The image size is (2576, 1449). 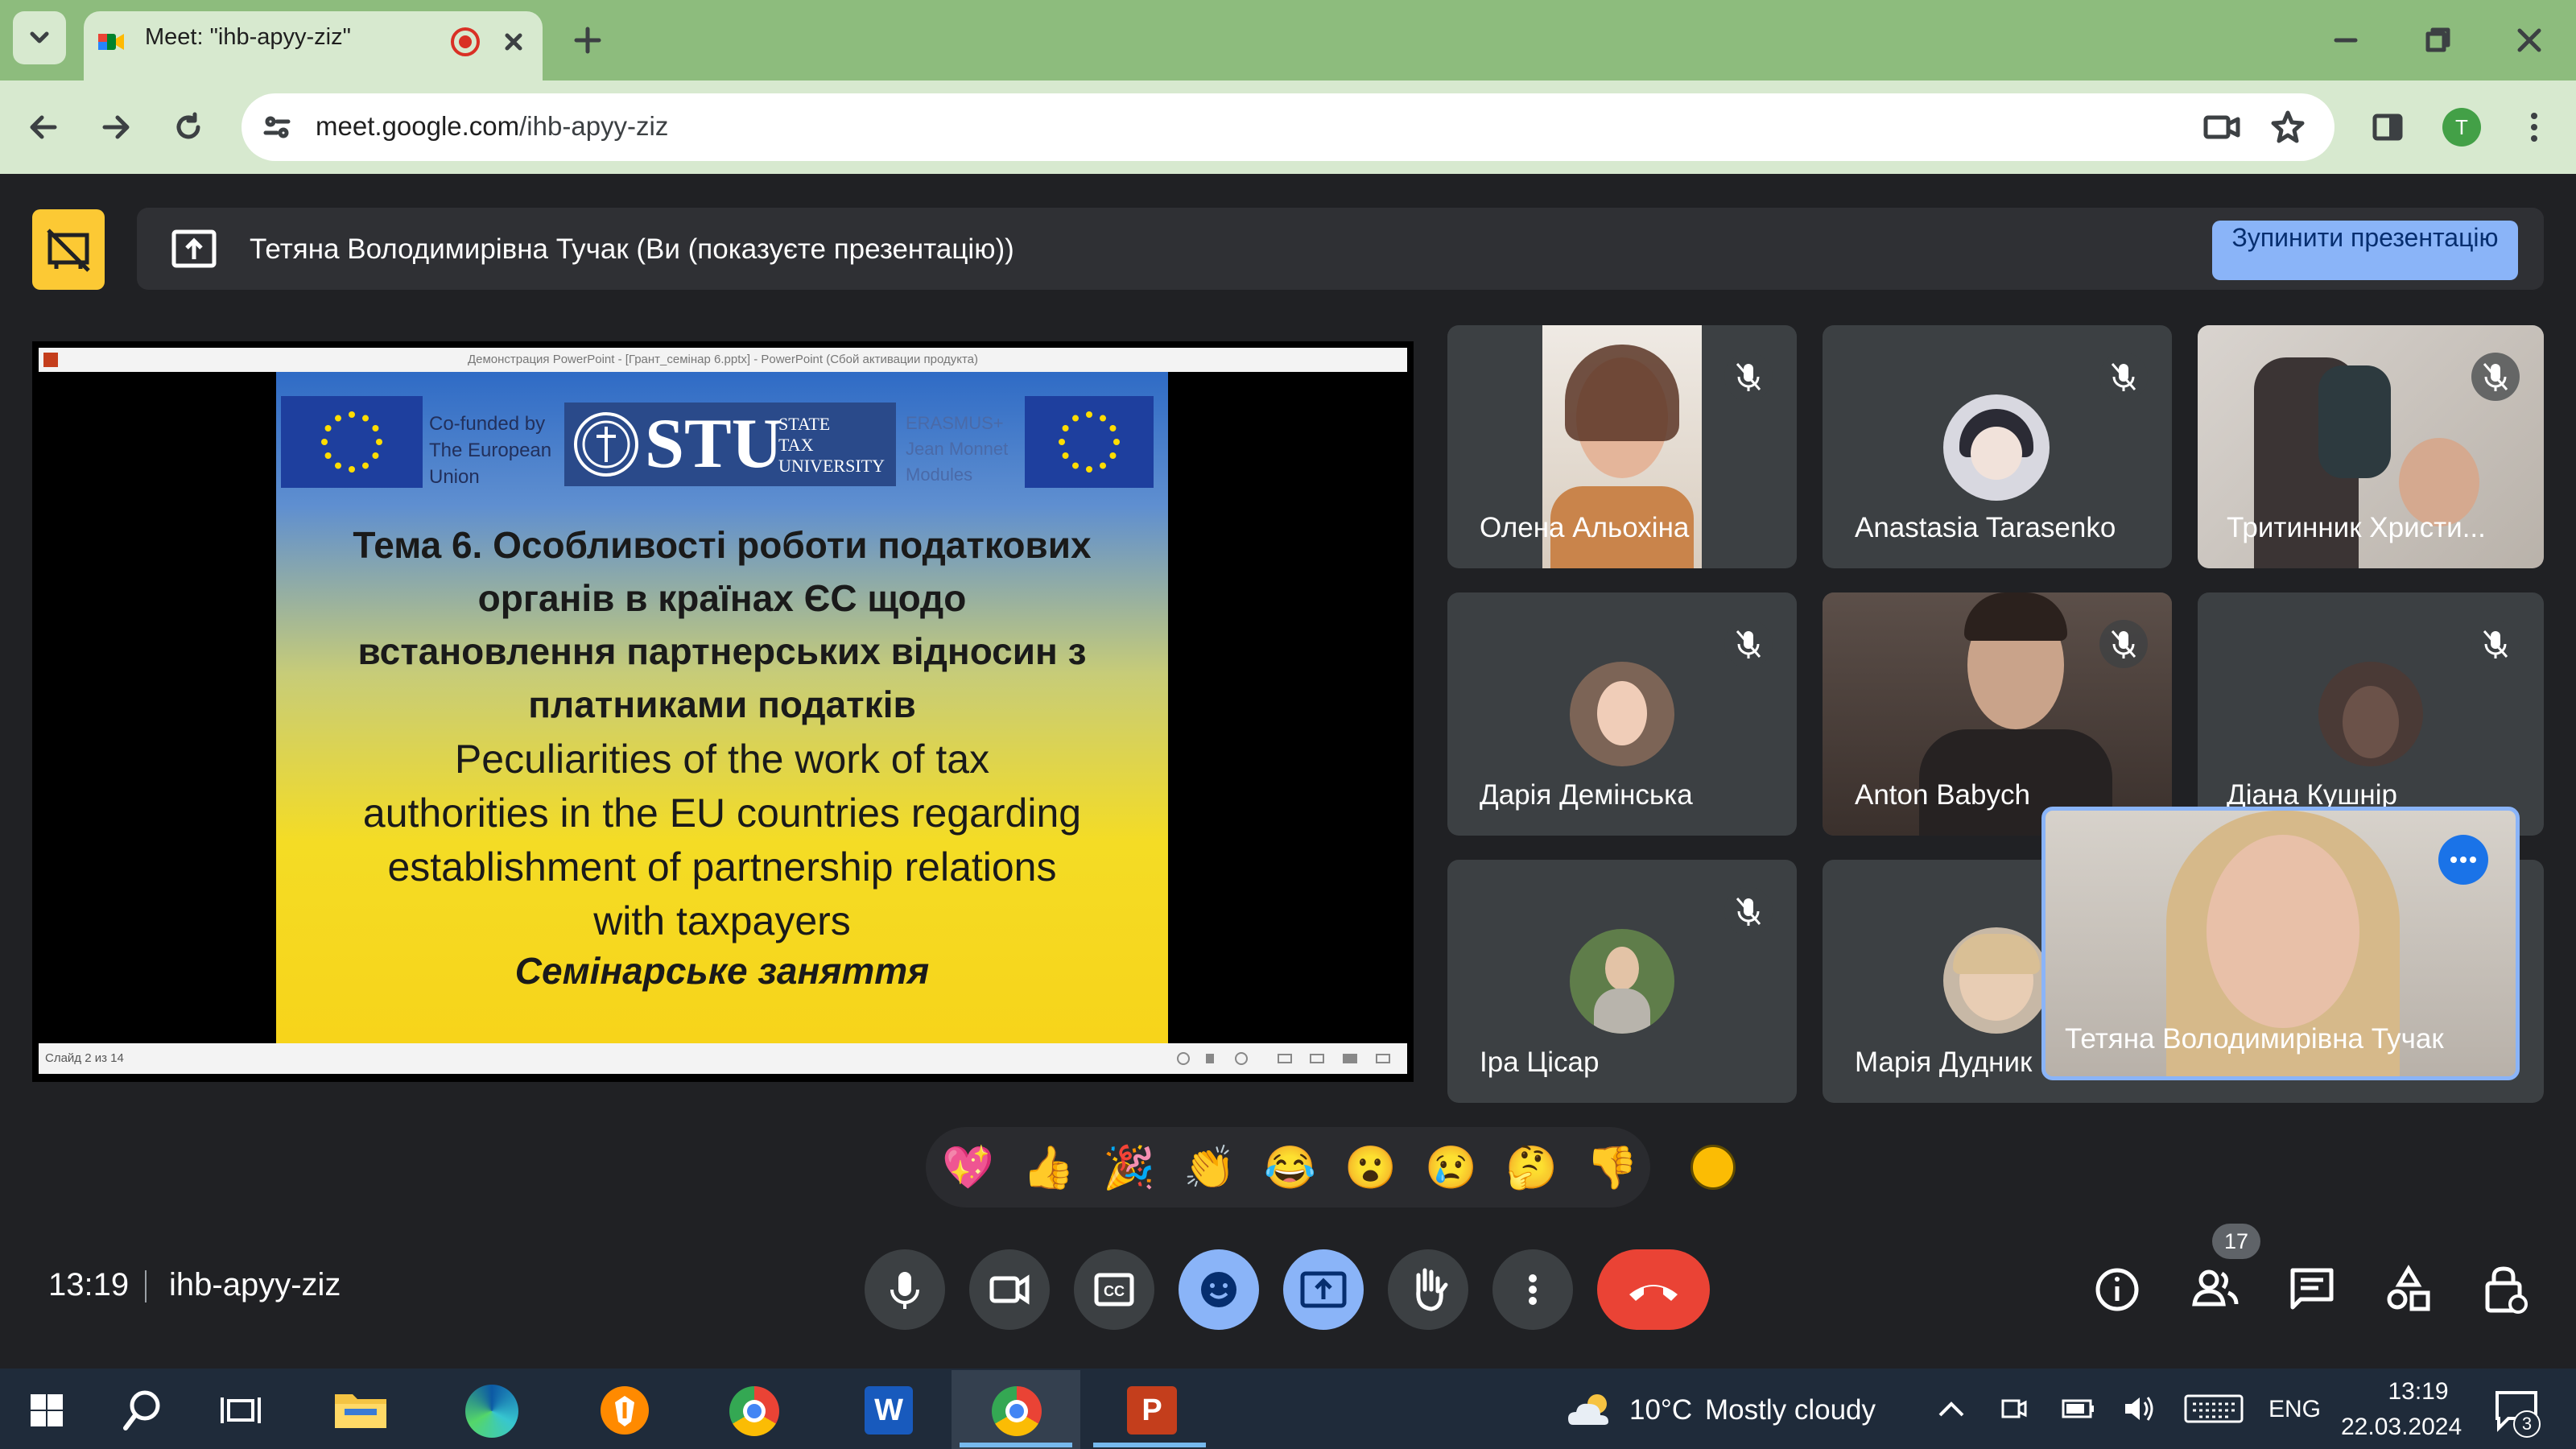 I want to click on powerpoint-icon: P, so click(x=1152, y=1410).